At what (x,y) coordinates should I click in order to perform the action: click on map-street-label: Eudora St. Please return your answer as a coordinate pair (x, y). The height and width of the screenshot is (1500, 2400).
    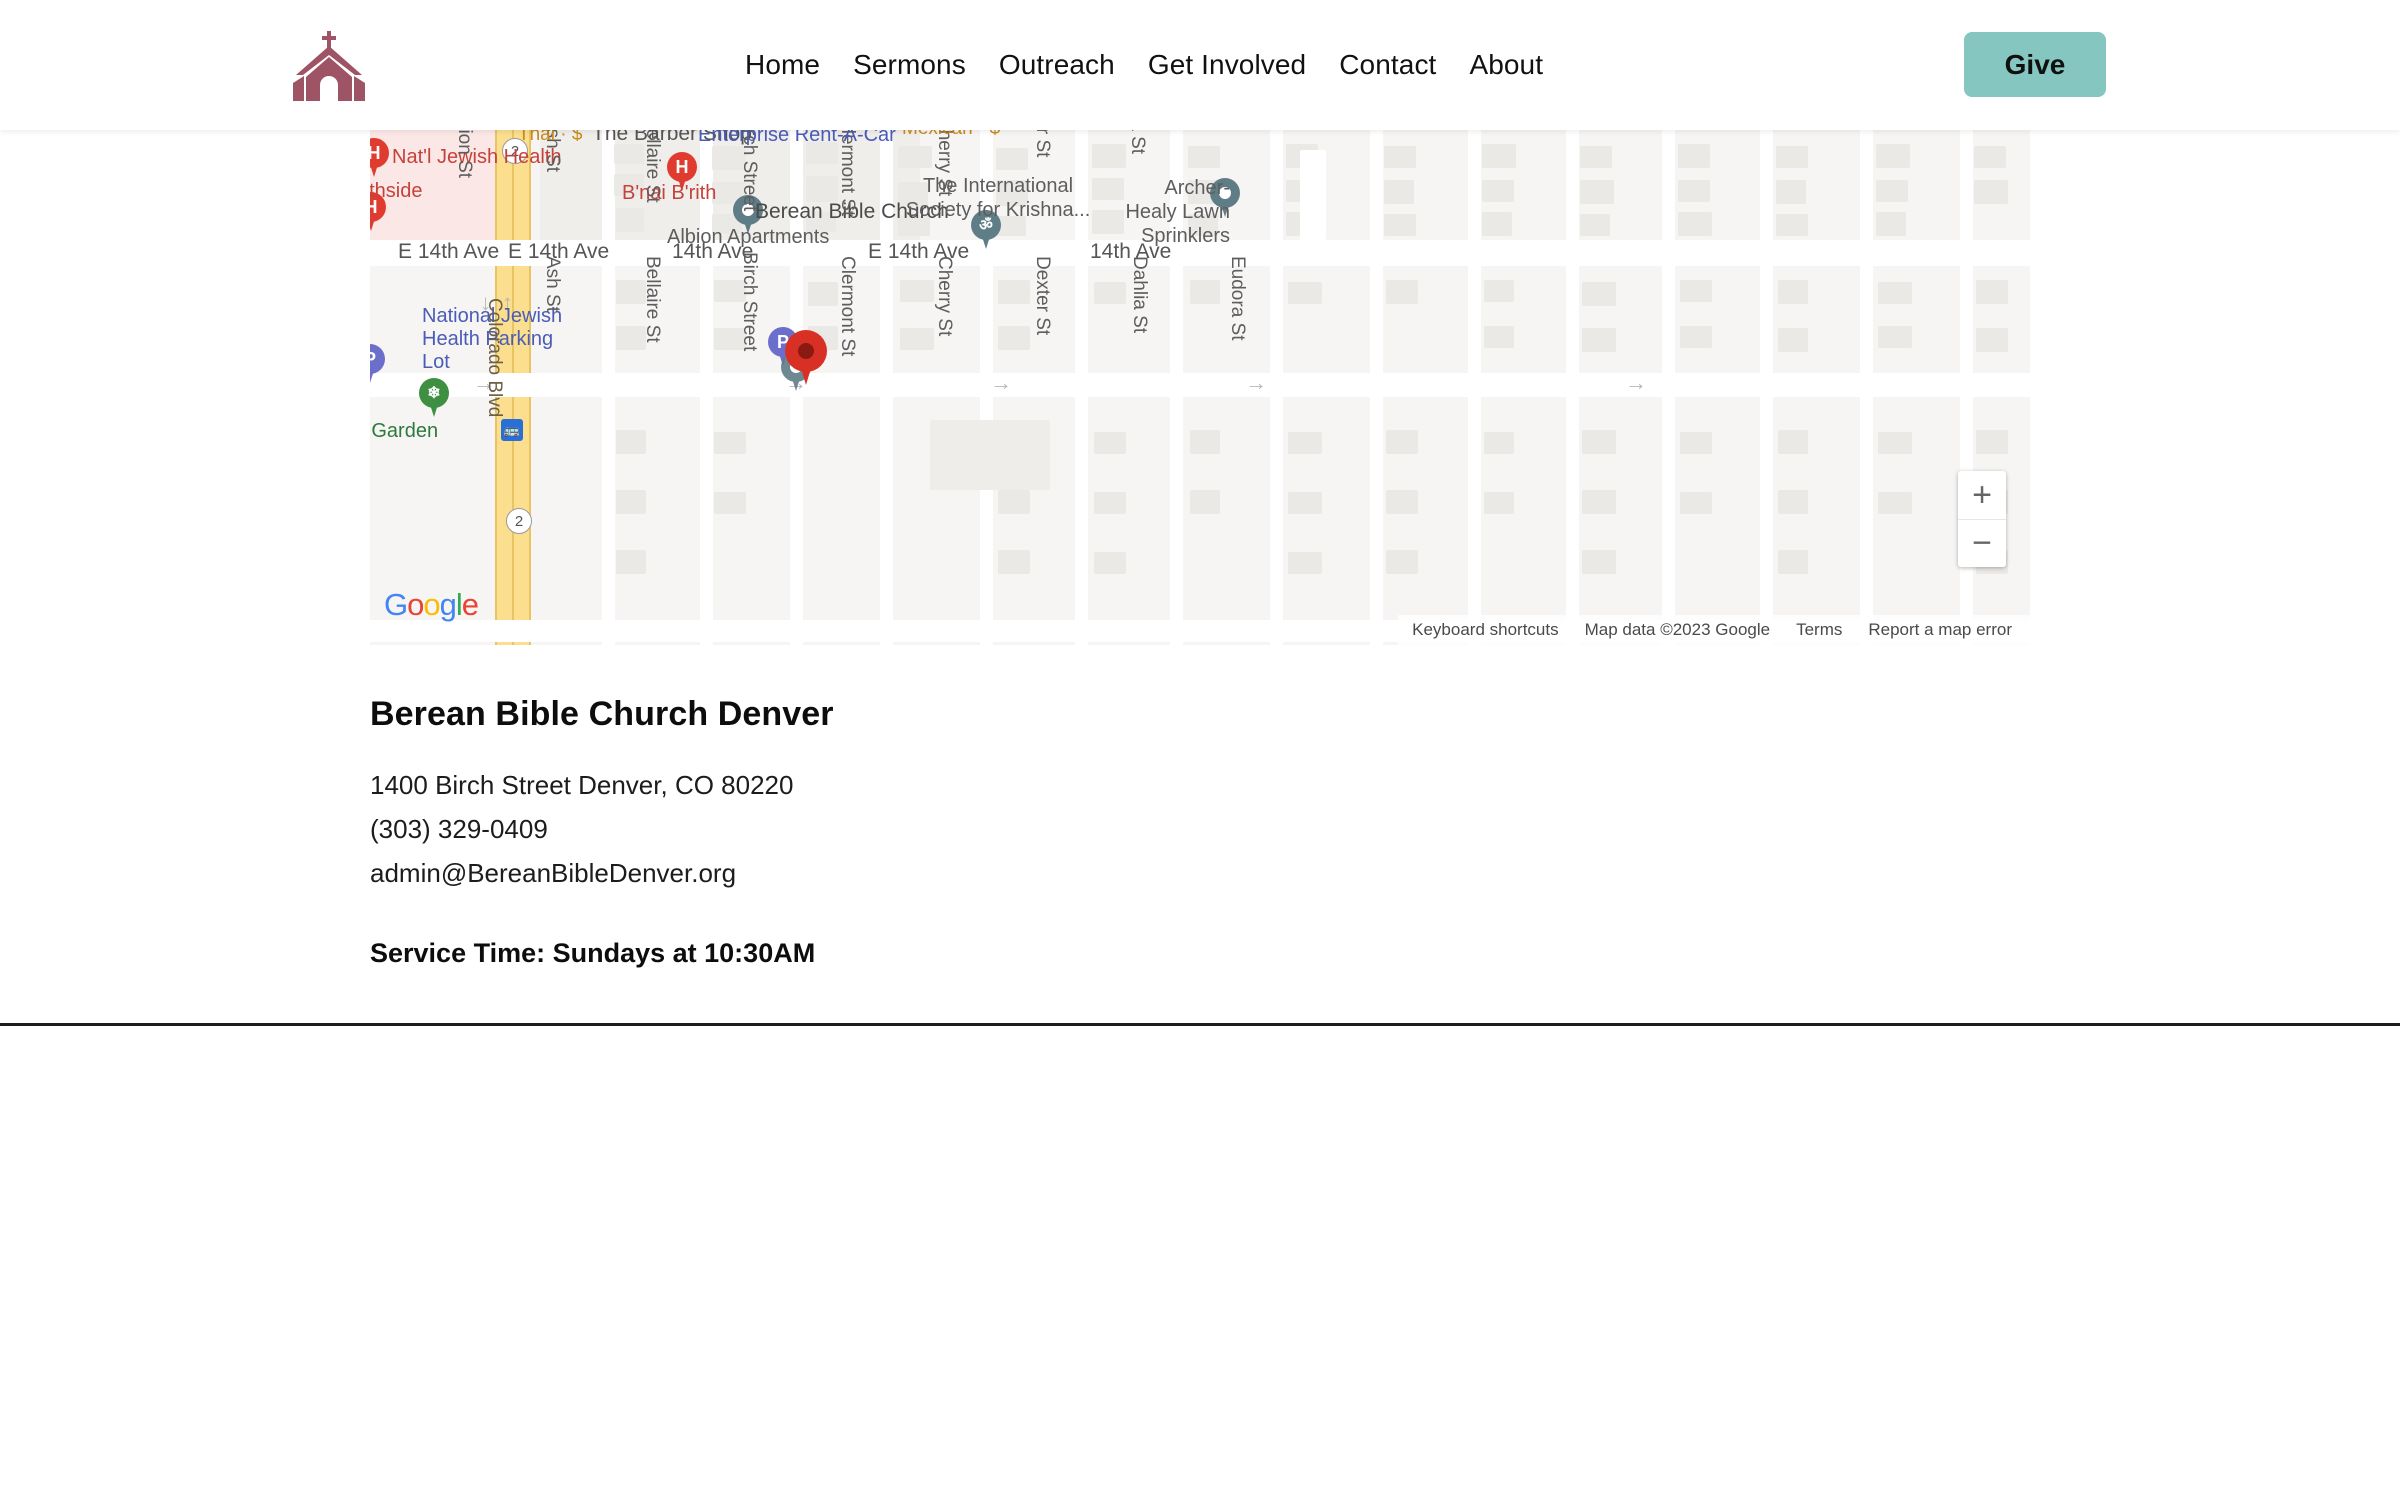
    Looking at the image, I should click on (1237, 298).